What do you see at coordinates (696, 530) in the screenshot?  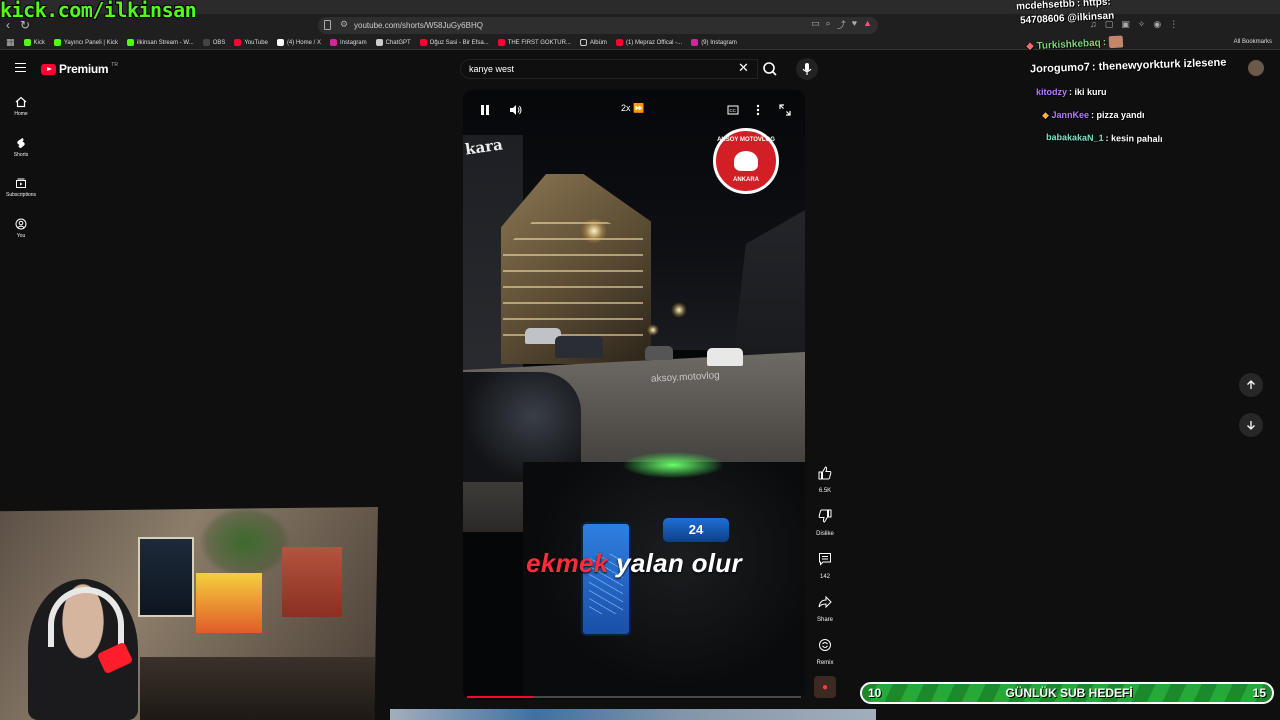 I see `video-dashboard: 24` at bounding box center [696, 530].